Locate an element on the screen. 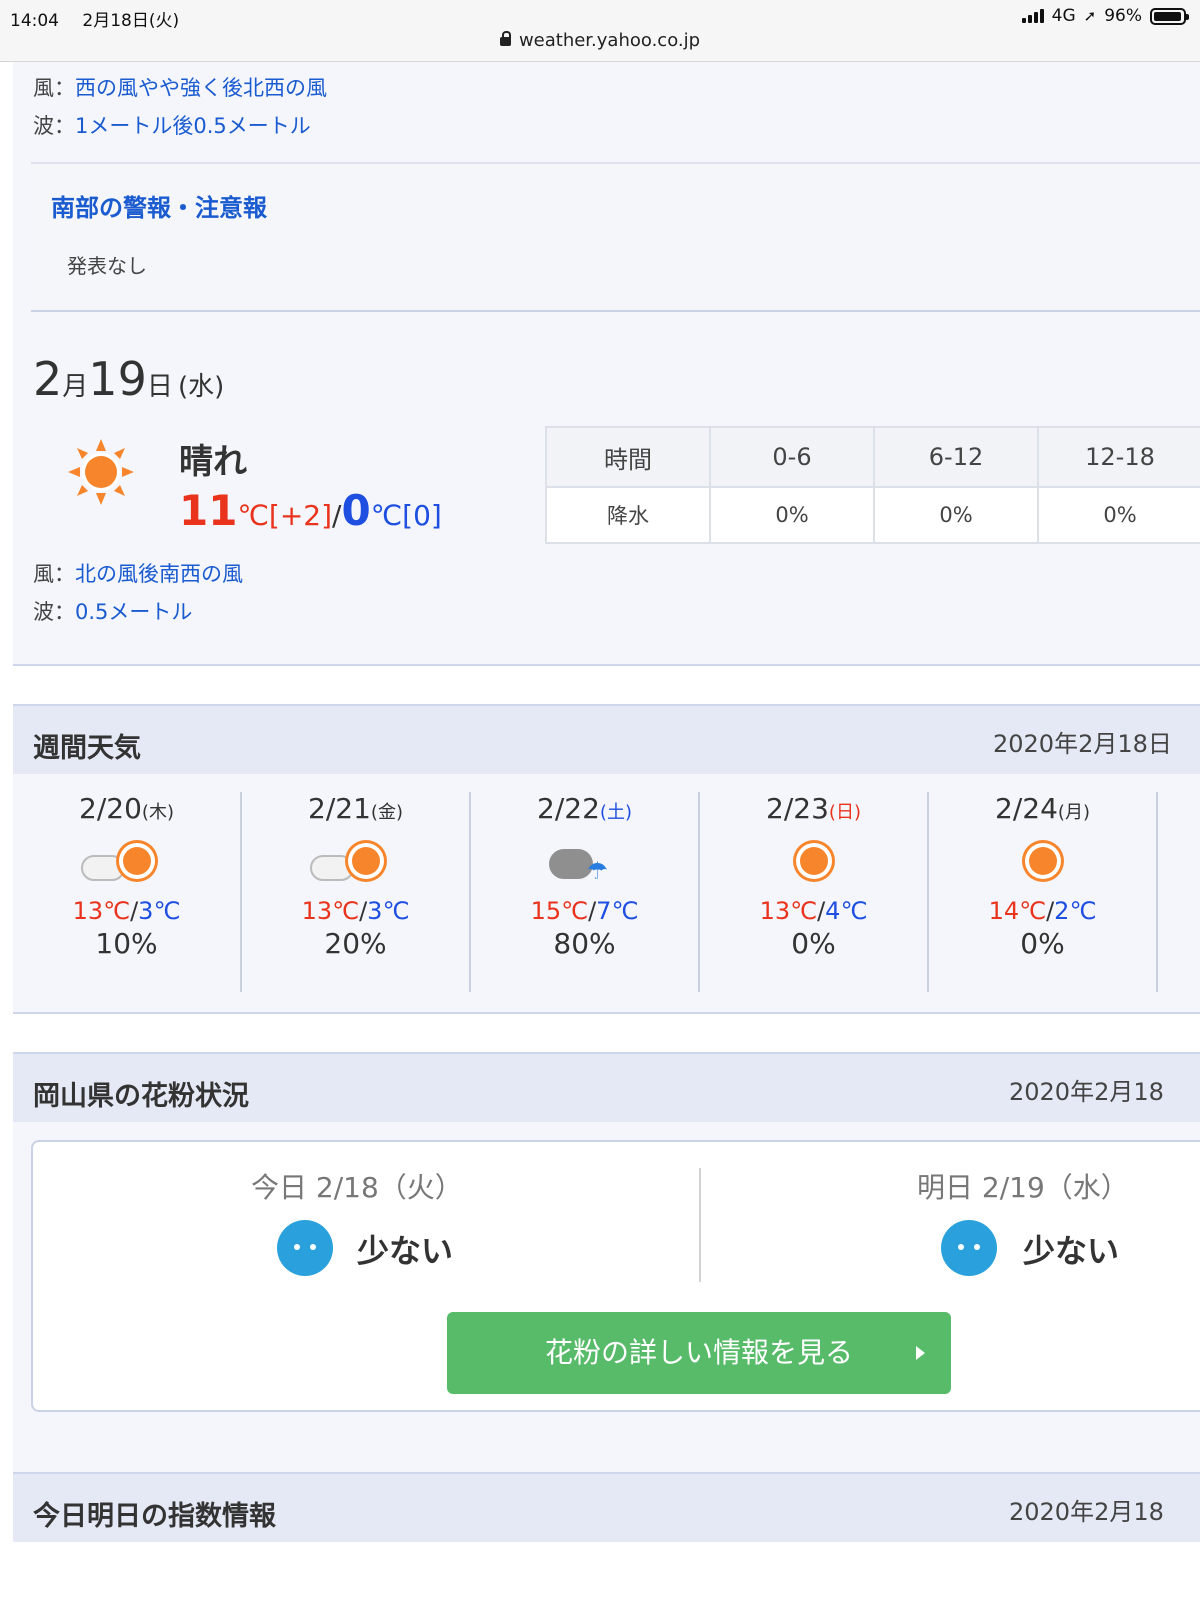 The width and height of the screenshot is (1200, 1602). pollen-tomorrow-level: 少ない is located at coordinates (1071, 1251).